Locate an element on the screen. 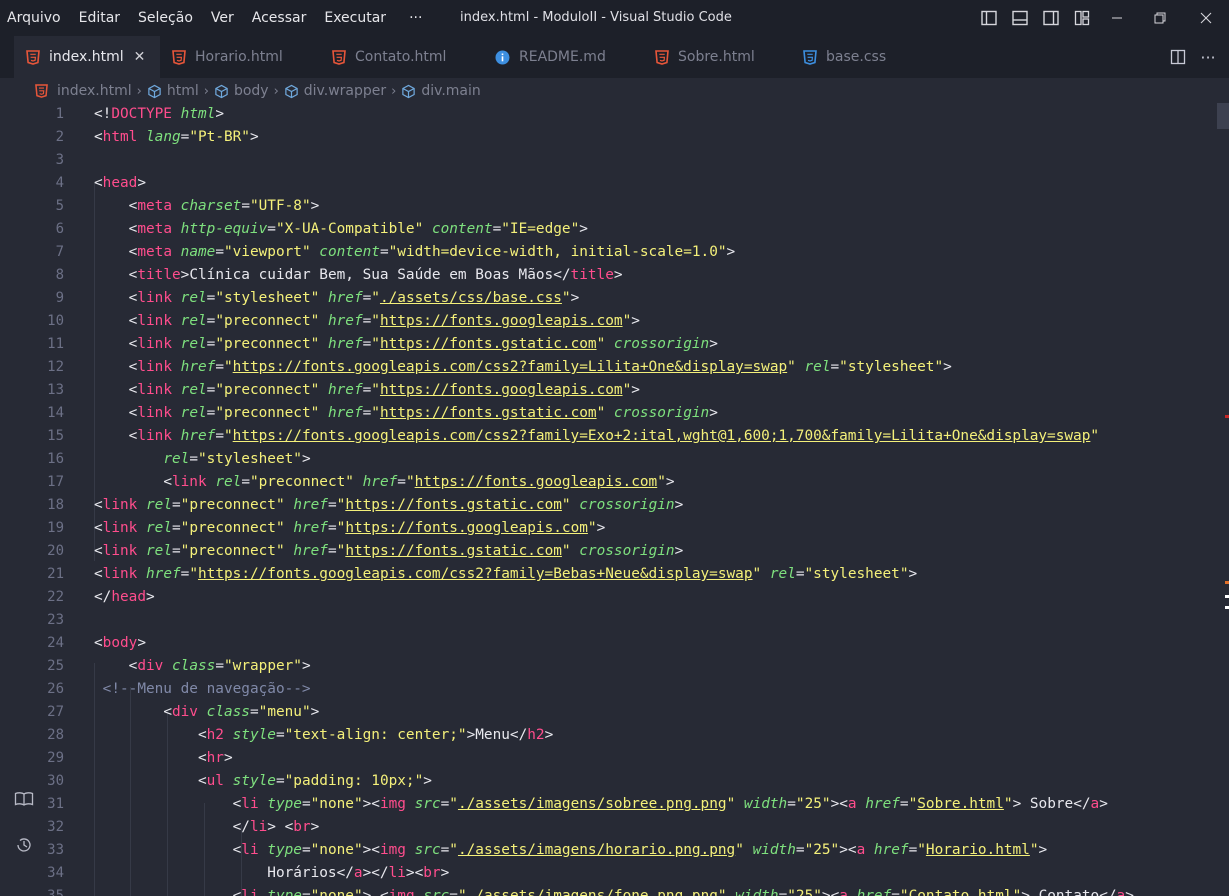  split-editor-icon is located at coordinates (1178, 57).